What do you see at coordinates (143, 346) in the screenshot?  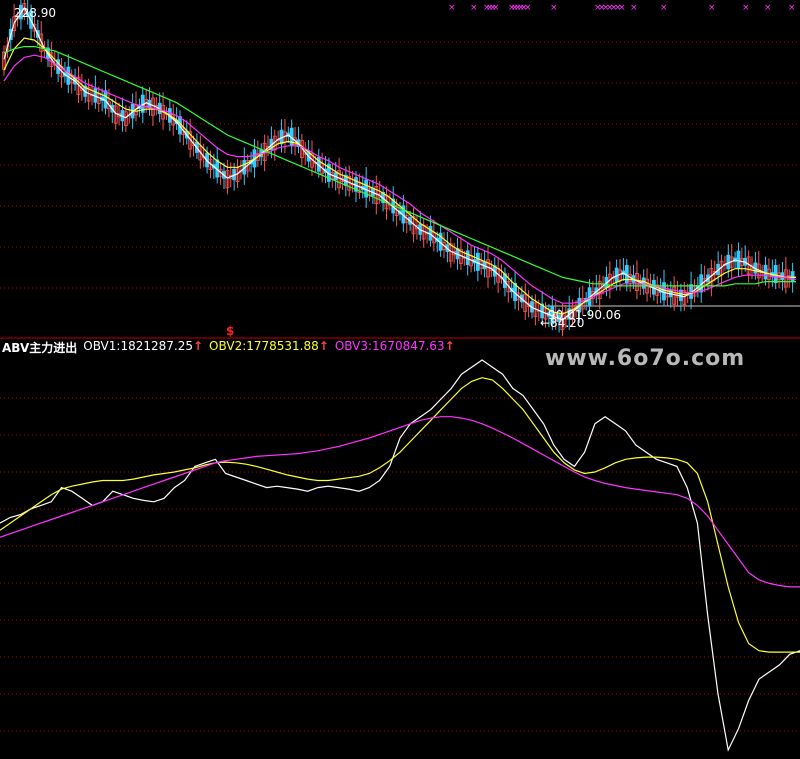 I see `obv1-value: OBV1:1821287.25↑` at bounding box center [143, 346].